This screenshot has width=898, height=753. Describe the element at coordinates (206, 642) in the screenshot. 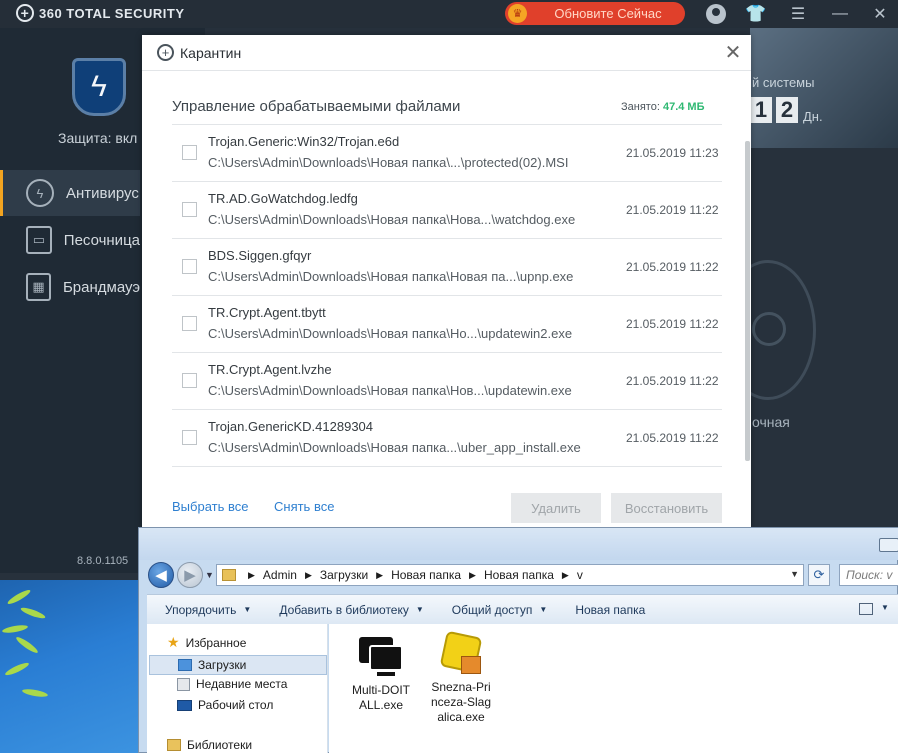

I see `nav-favorites: ★ Избранное` at that location.